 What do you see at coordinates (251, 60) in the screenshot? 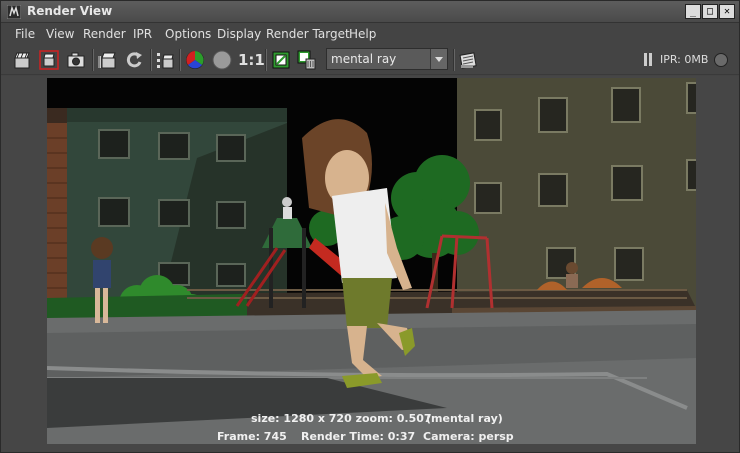
I see `real-size-button: 1:1` at bounding box center [251, 60].